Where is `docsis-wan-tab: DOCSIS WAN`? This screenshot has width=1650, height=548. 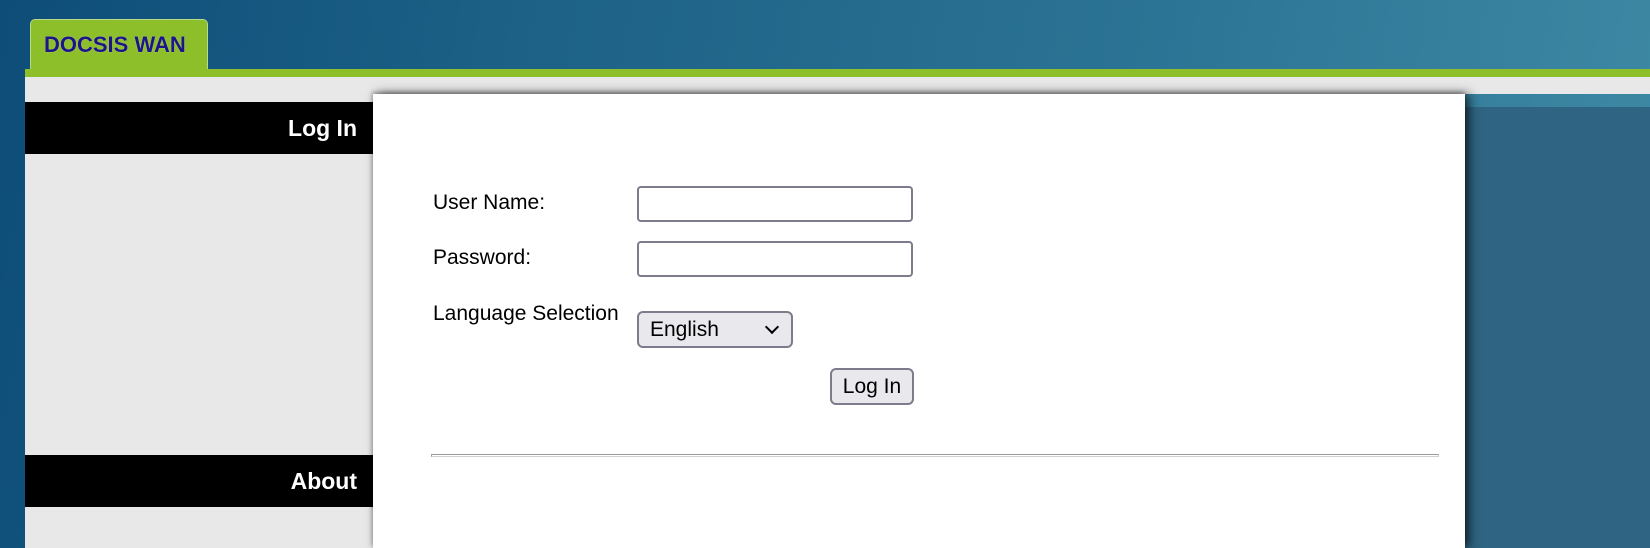 docsis-wan-tab: DOCSIS WAN is located at coordinates (119, 44).